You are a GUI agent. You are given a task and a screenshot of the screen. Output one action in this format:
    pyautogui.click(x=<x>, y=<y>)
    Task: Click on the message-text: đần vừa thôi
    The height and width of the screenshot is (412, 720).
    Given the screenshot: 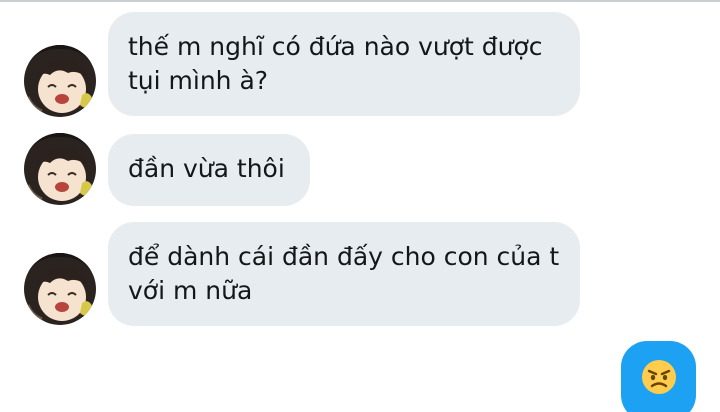 What is the action you would take?
    pyautogui.click(x=206, y=168)
    